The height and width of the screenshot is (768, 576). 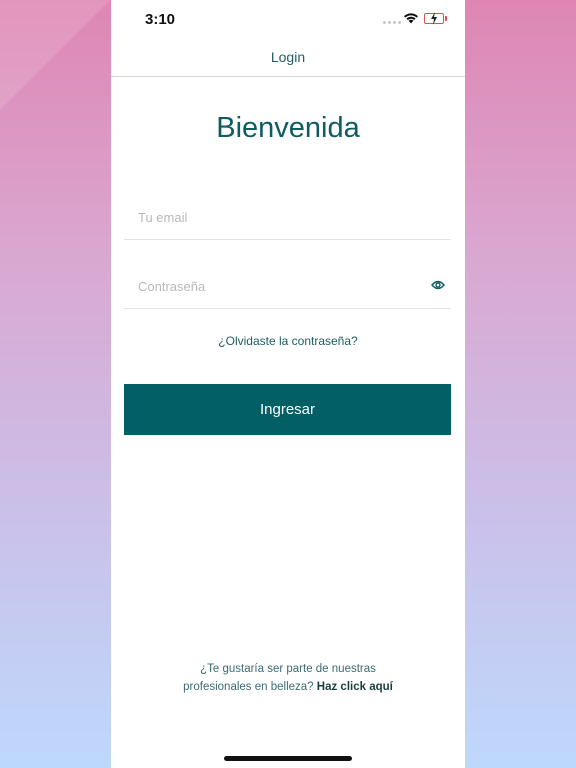 What do you see at coordinates (355, 687) in the screenshot?
I see `signup-link: Haz click aquí` at bounding box center [355, 687].